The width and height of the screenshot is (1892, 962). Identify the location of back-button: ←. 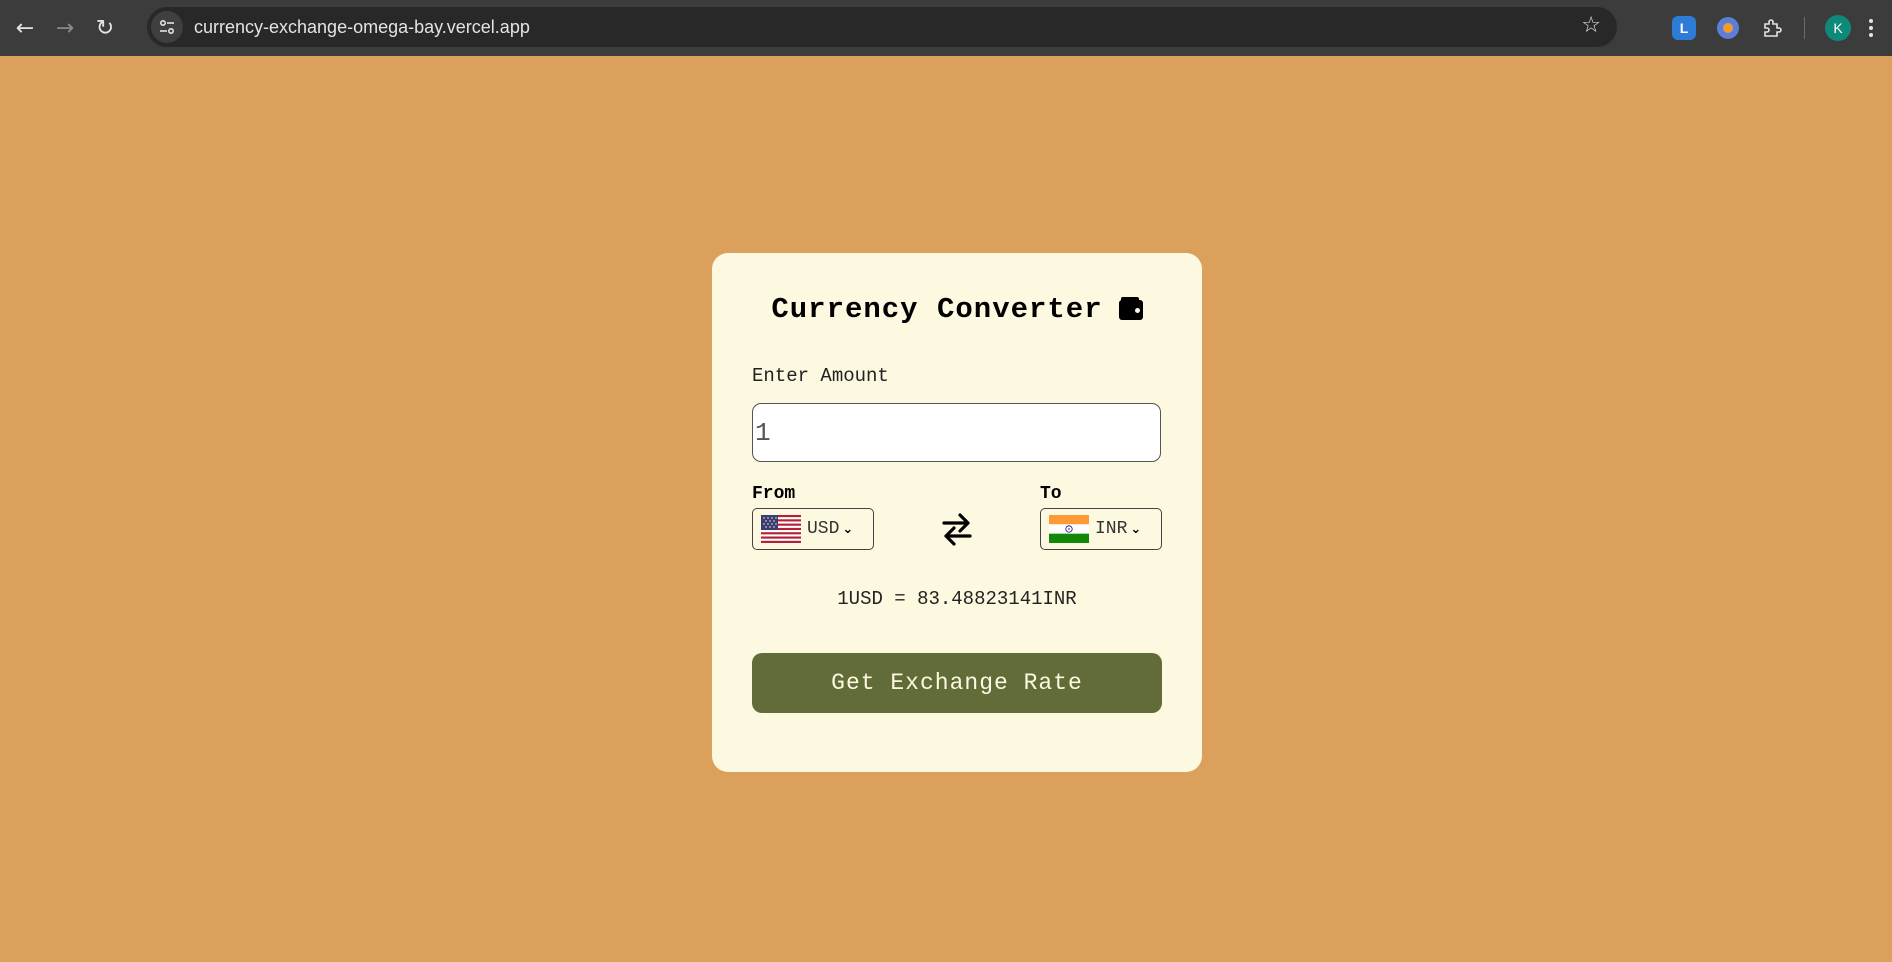
(25, 28).